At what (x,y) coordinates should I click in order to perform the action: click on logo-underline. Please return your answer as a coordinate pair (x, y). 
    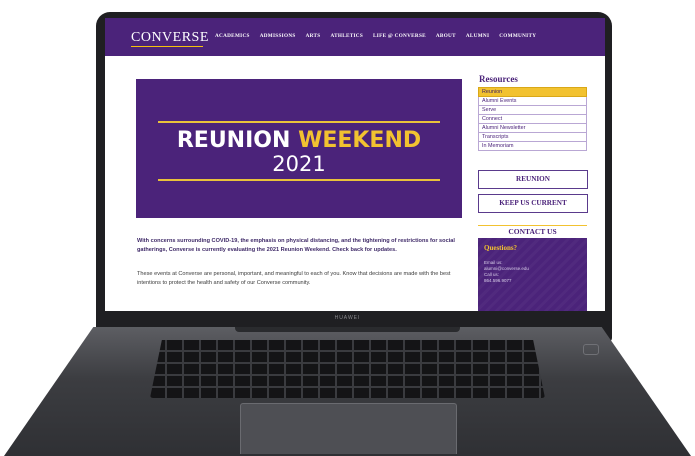
    Looking at the image, I should click on (167, 46).